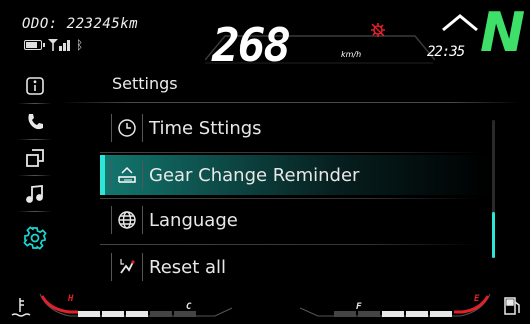 The image size is (530, 324). What do you see at coordinates (189, 307) in the screenshot?
I see `temp-cold-label: C` at bounding box center [189, 307].